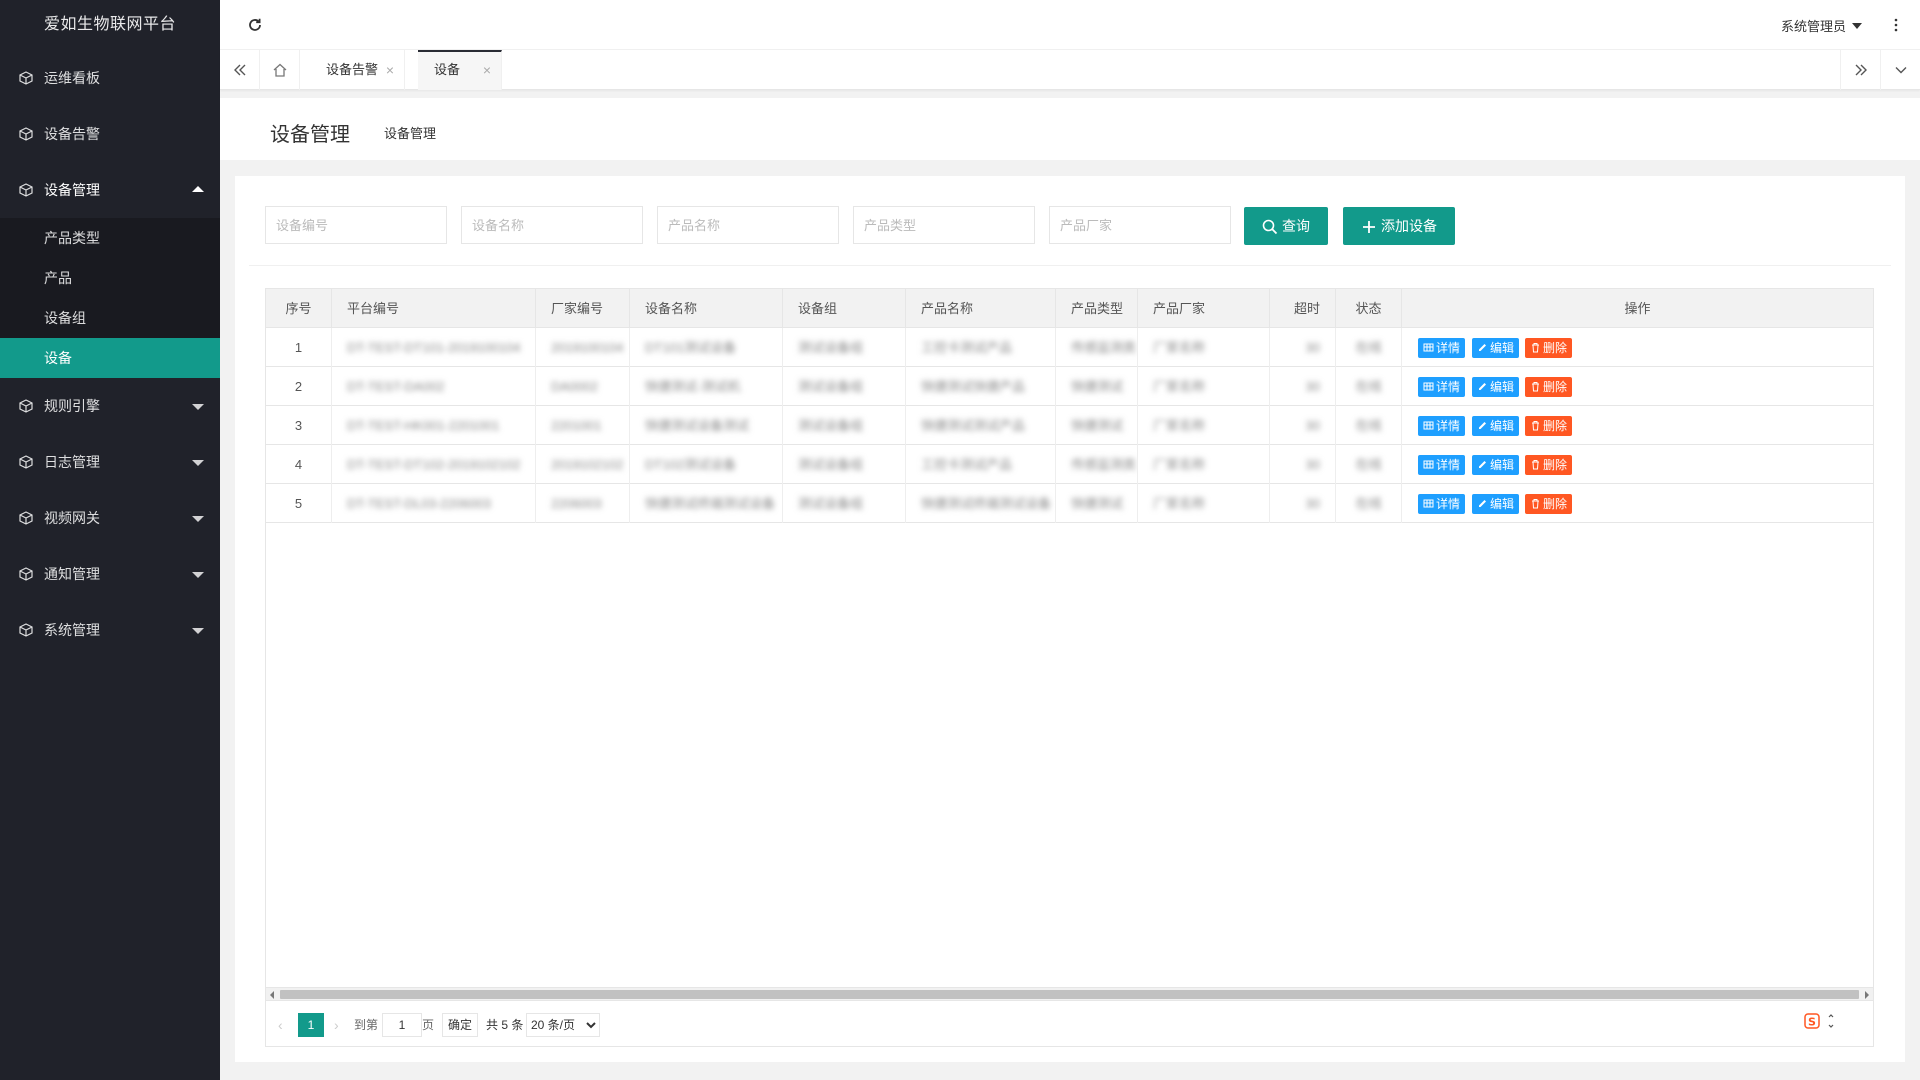 The image size is (1920, 1080). I want to click on column-header: 产品名称, so click(981, 308).